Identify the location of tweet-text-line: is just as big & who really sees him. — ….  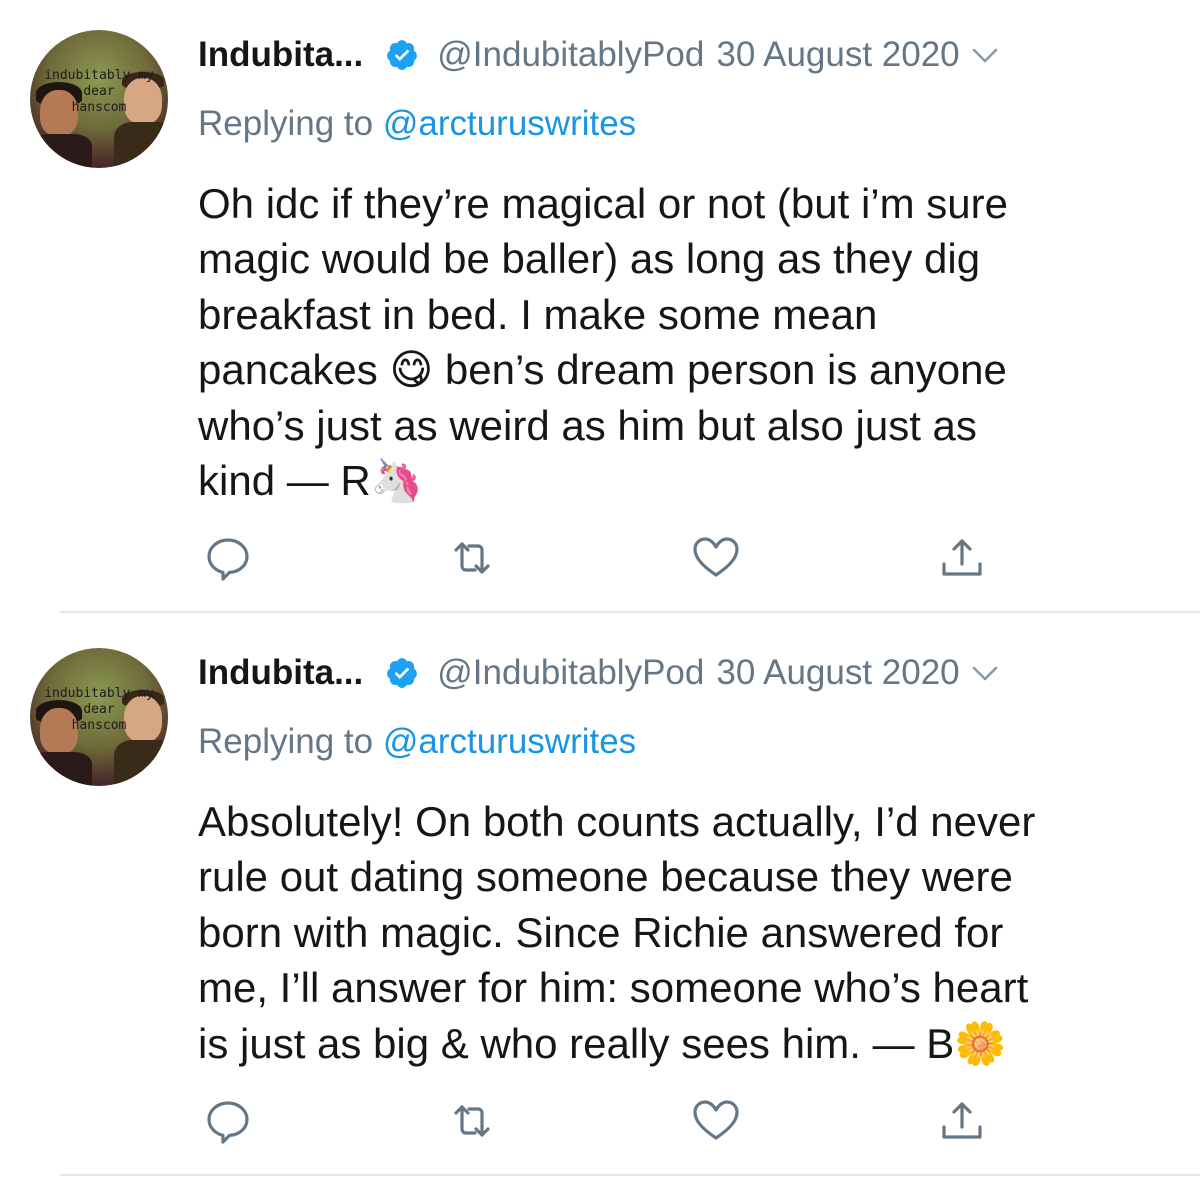
(602, 1043).